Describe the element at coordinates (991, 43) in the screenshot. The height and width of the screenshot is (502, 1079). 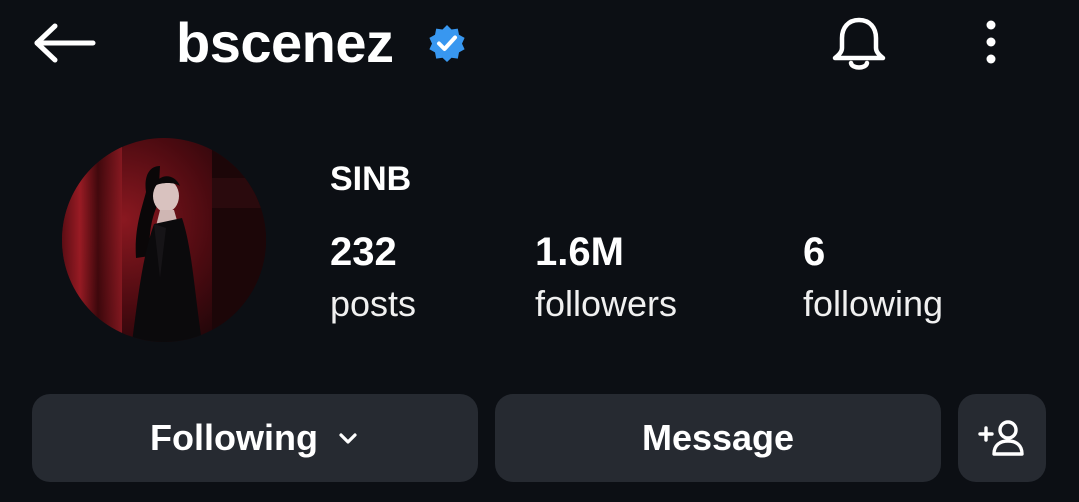
I see `more-vertical-icon` at that location.